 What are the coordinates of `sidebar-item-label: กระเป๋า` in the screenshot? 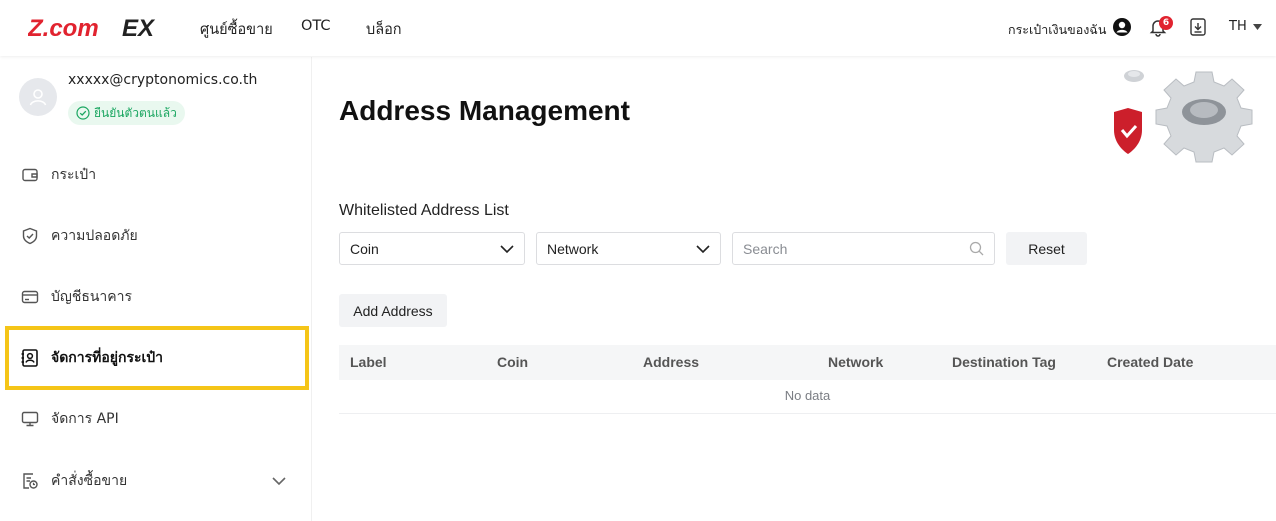 It's located at (74, 175).